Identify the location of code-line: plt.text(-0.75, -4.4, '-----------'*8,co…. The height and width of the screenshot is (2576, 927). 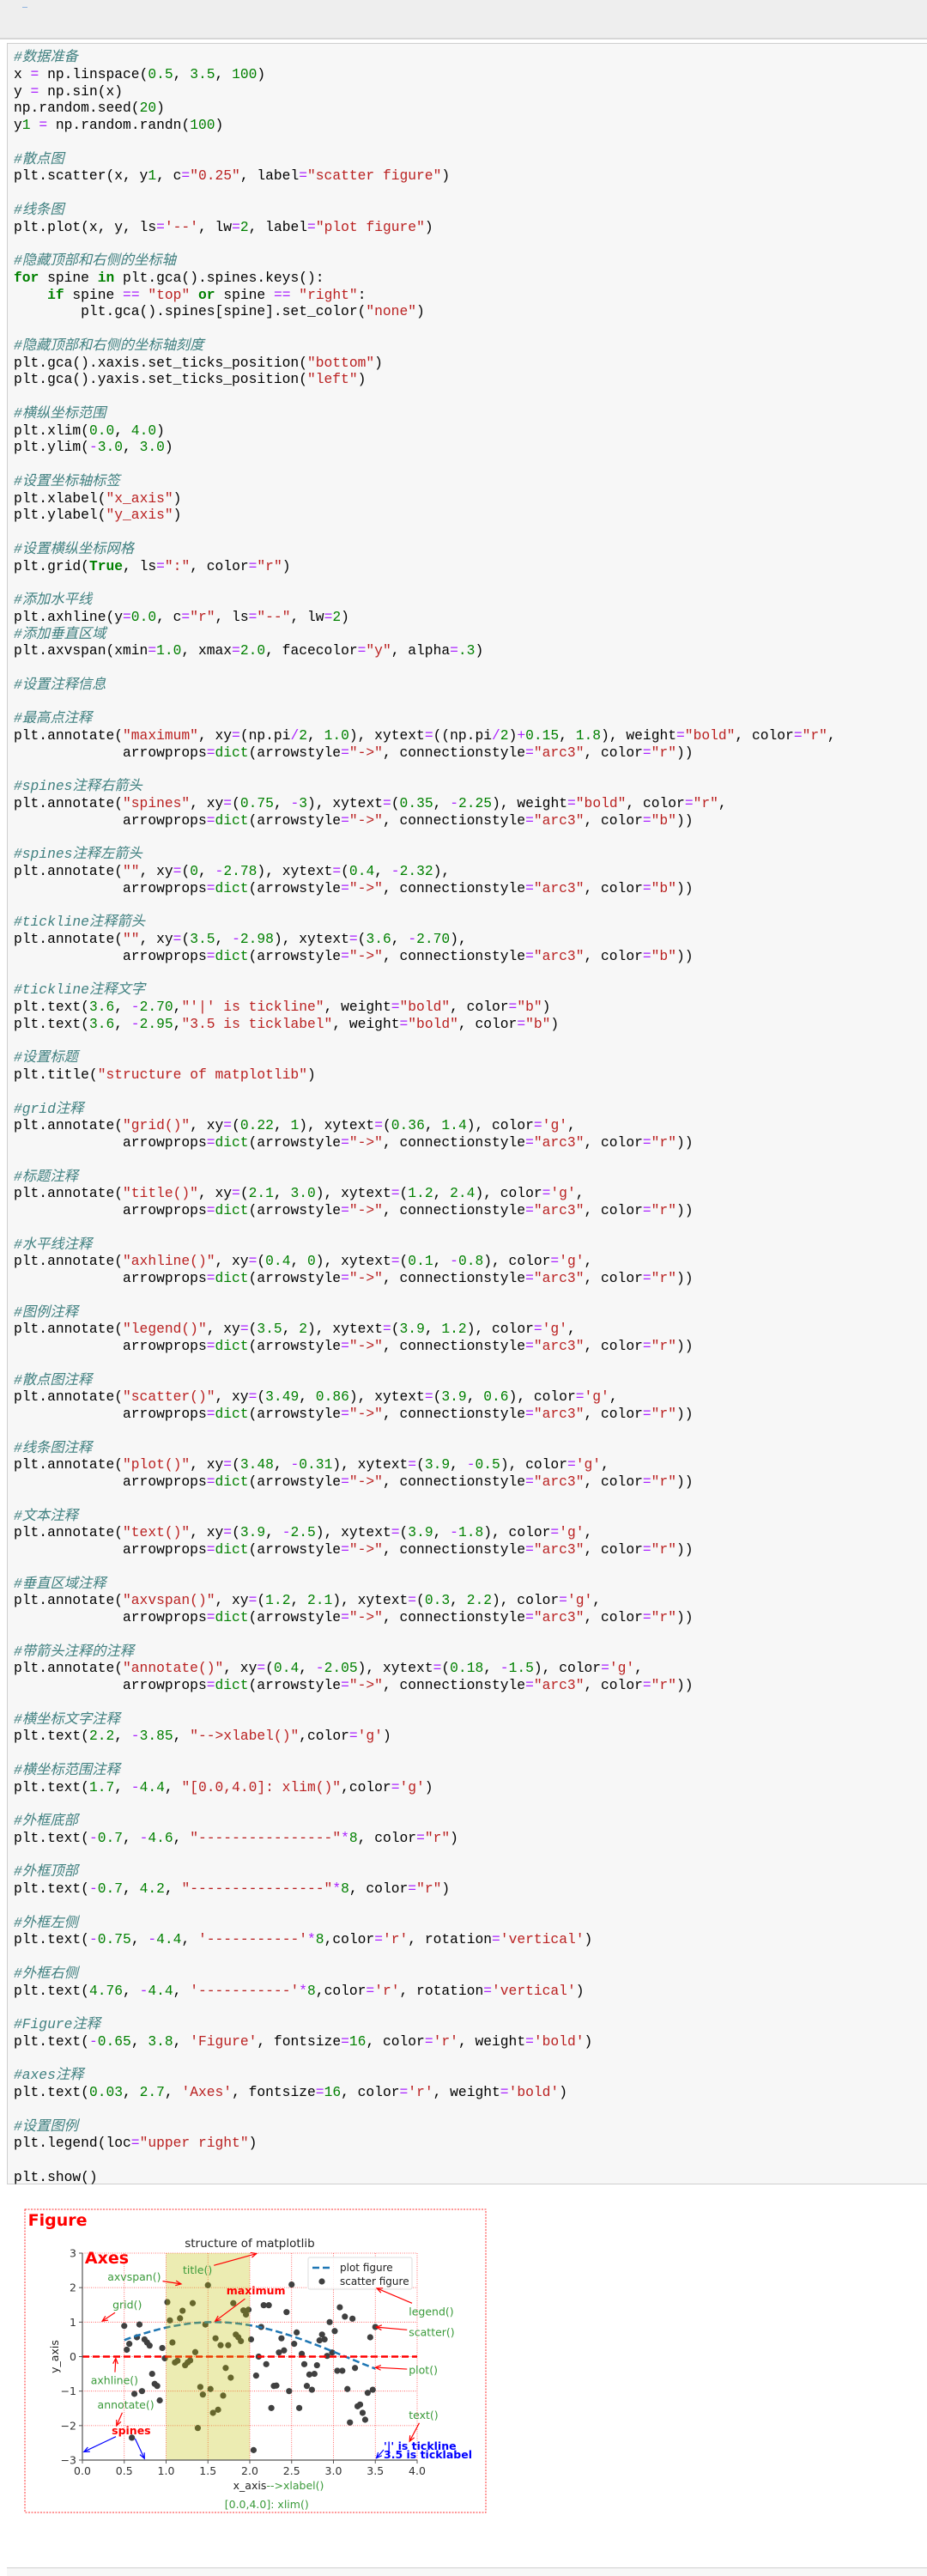
(467, 1939).